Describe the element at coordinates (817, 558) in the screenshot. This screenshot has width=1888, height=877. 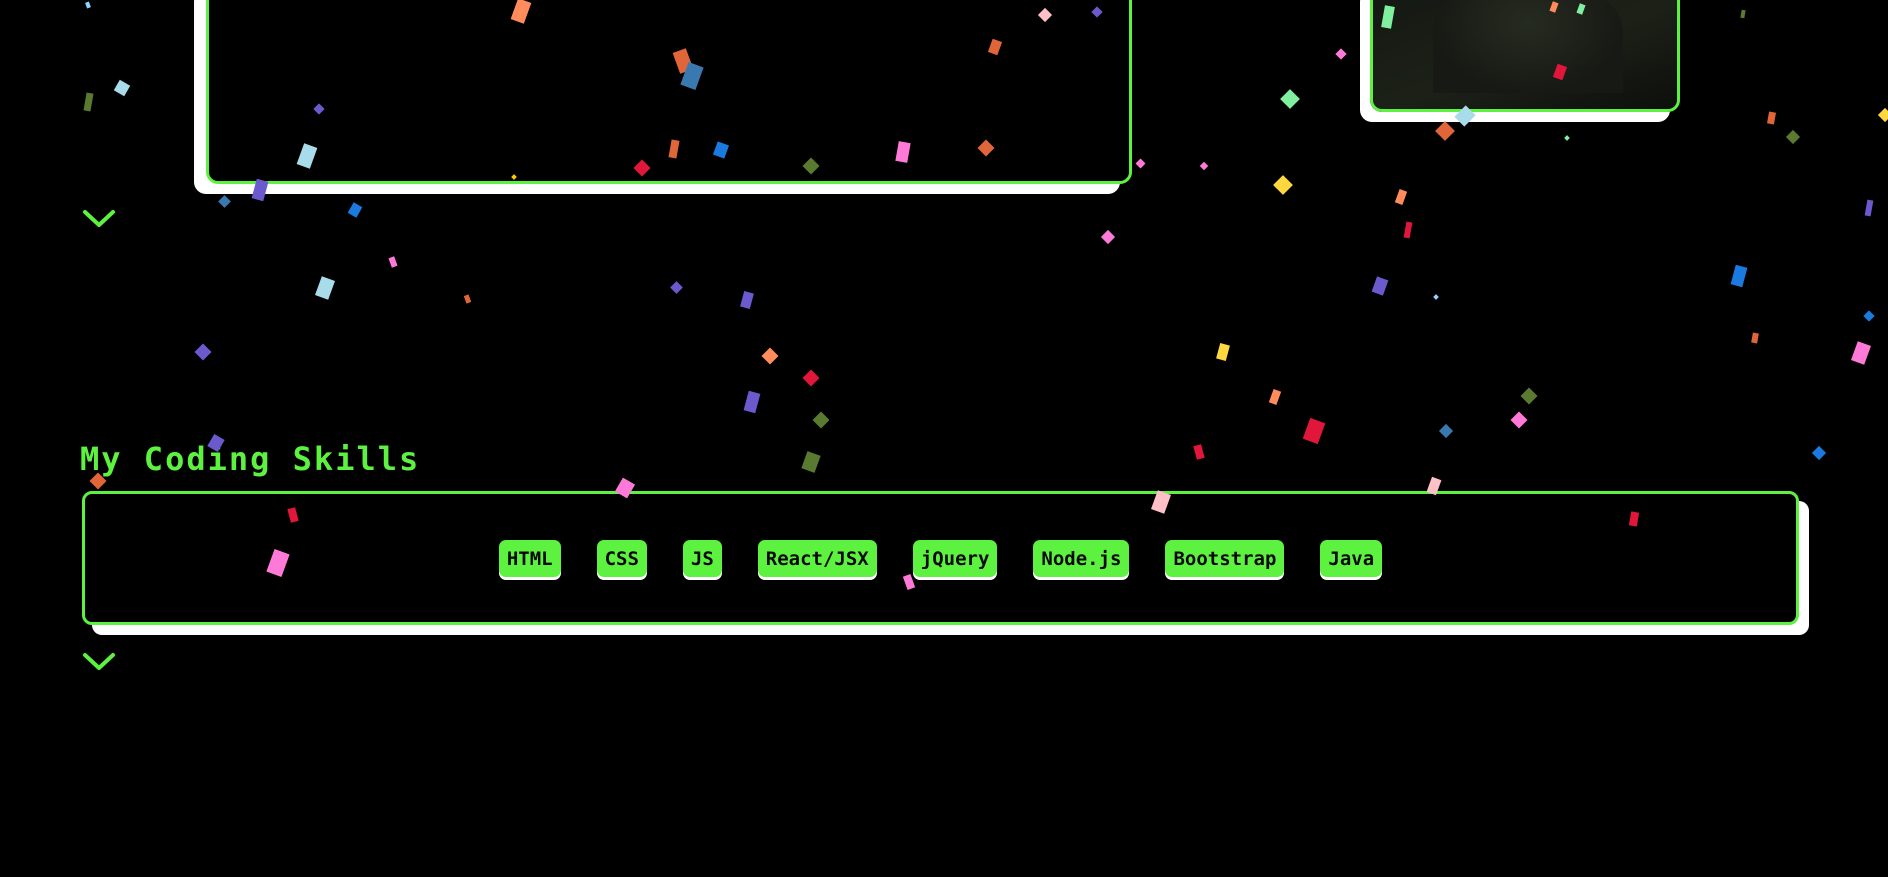
I see `skill-badge-react: React/JSX` at that location.